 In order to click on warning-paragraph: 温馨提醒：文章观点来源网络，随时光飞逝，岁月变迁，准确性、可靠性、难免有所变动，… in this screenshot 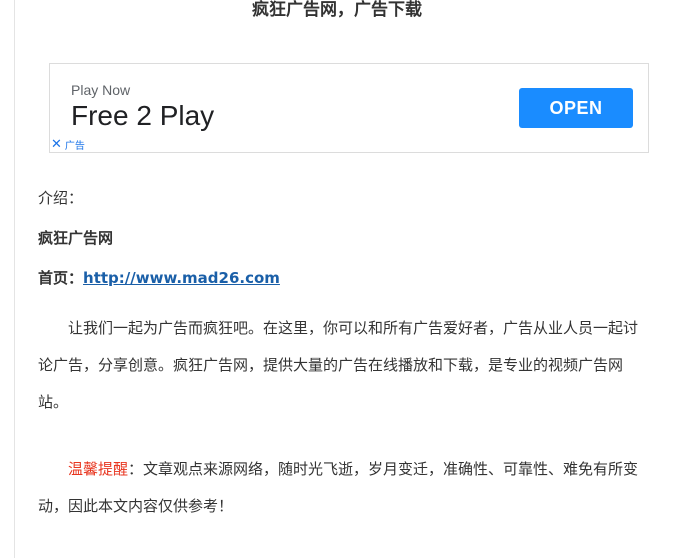, I will do `click(344, 488)`.